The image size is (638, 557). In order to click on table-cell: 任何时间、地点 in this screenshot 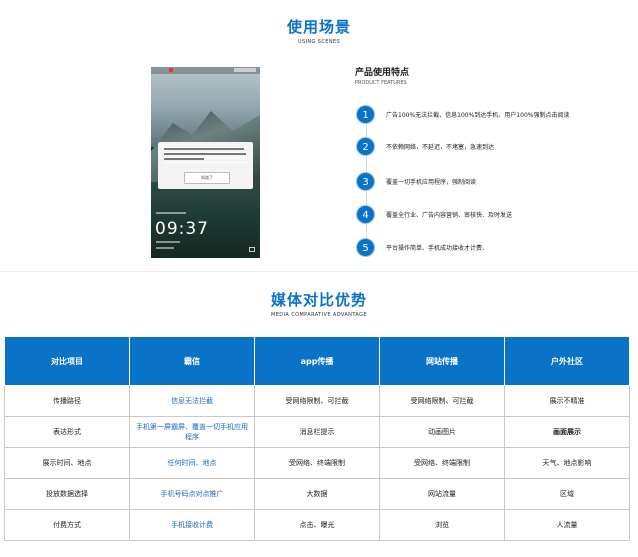, I will do `click(192, 463)`.